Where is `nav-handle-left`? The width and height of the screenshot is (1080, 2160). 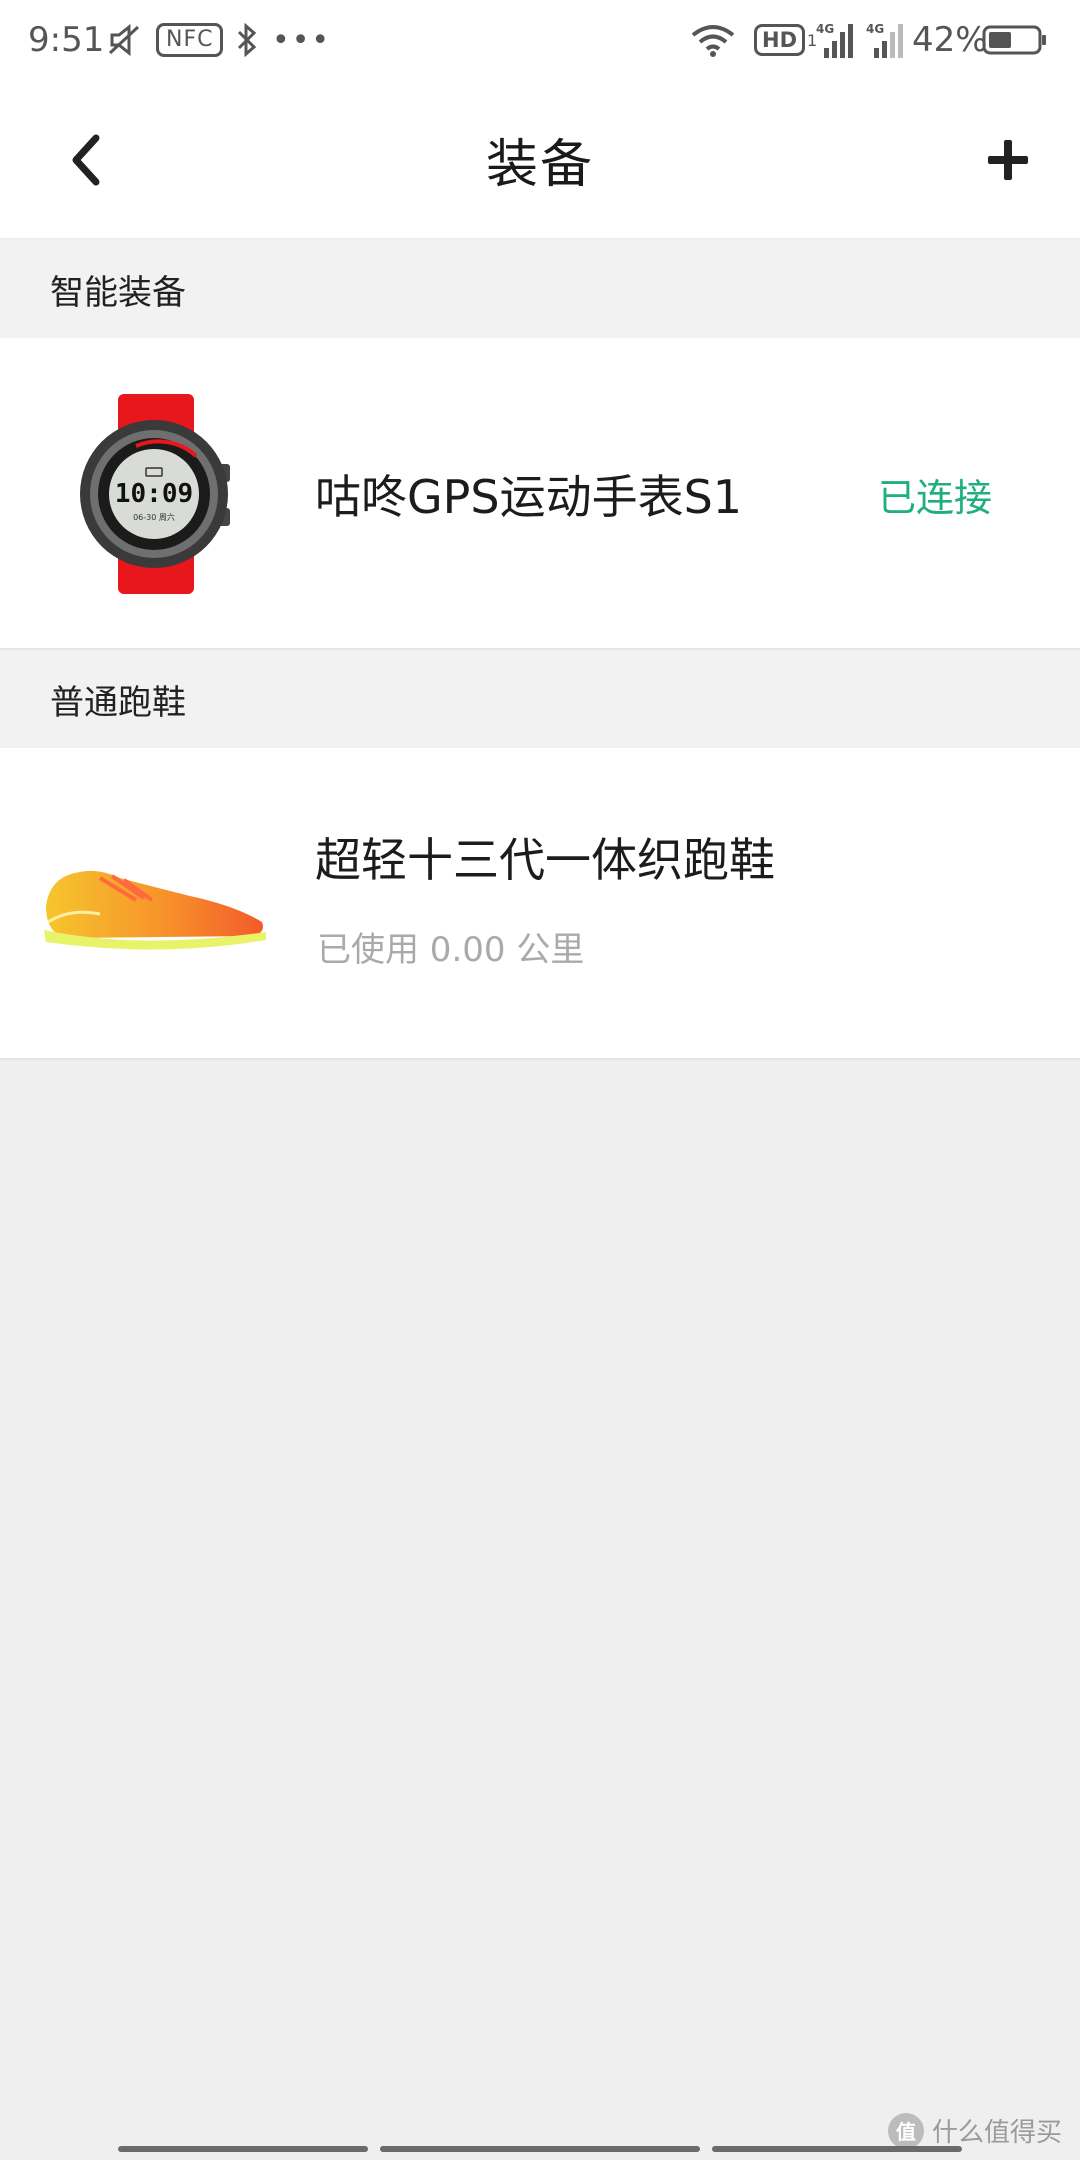
nav-handle-left is located at coordinates (243, 2149).